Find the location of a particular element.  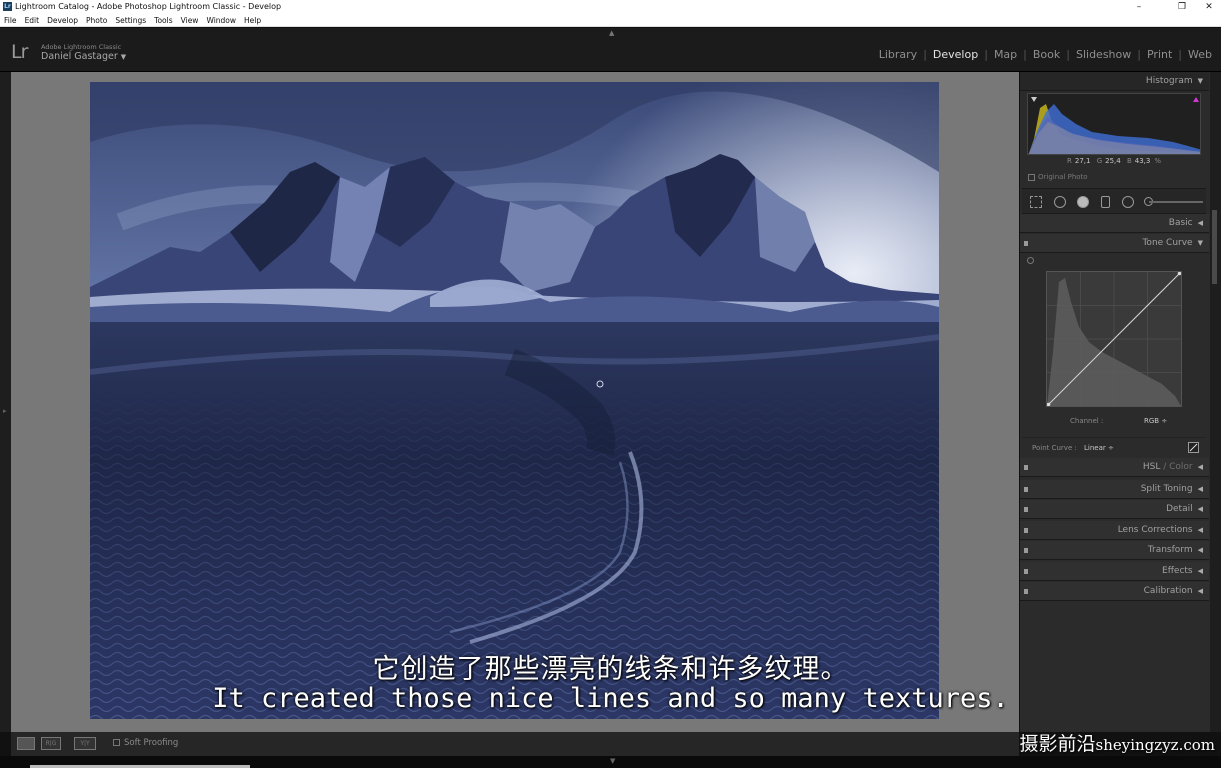

minimize-button: – is located at coordinates (1139, 7).